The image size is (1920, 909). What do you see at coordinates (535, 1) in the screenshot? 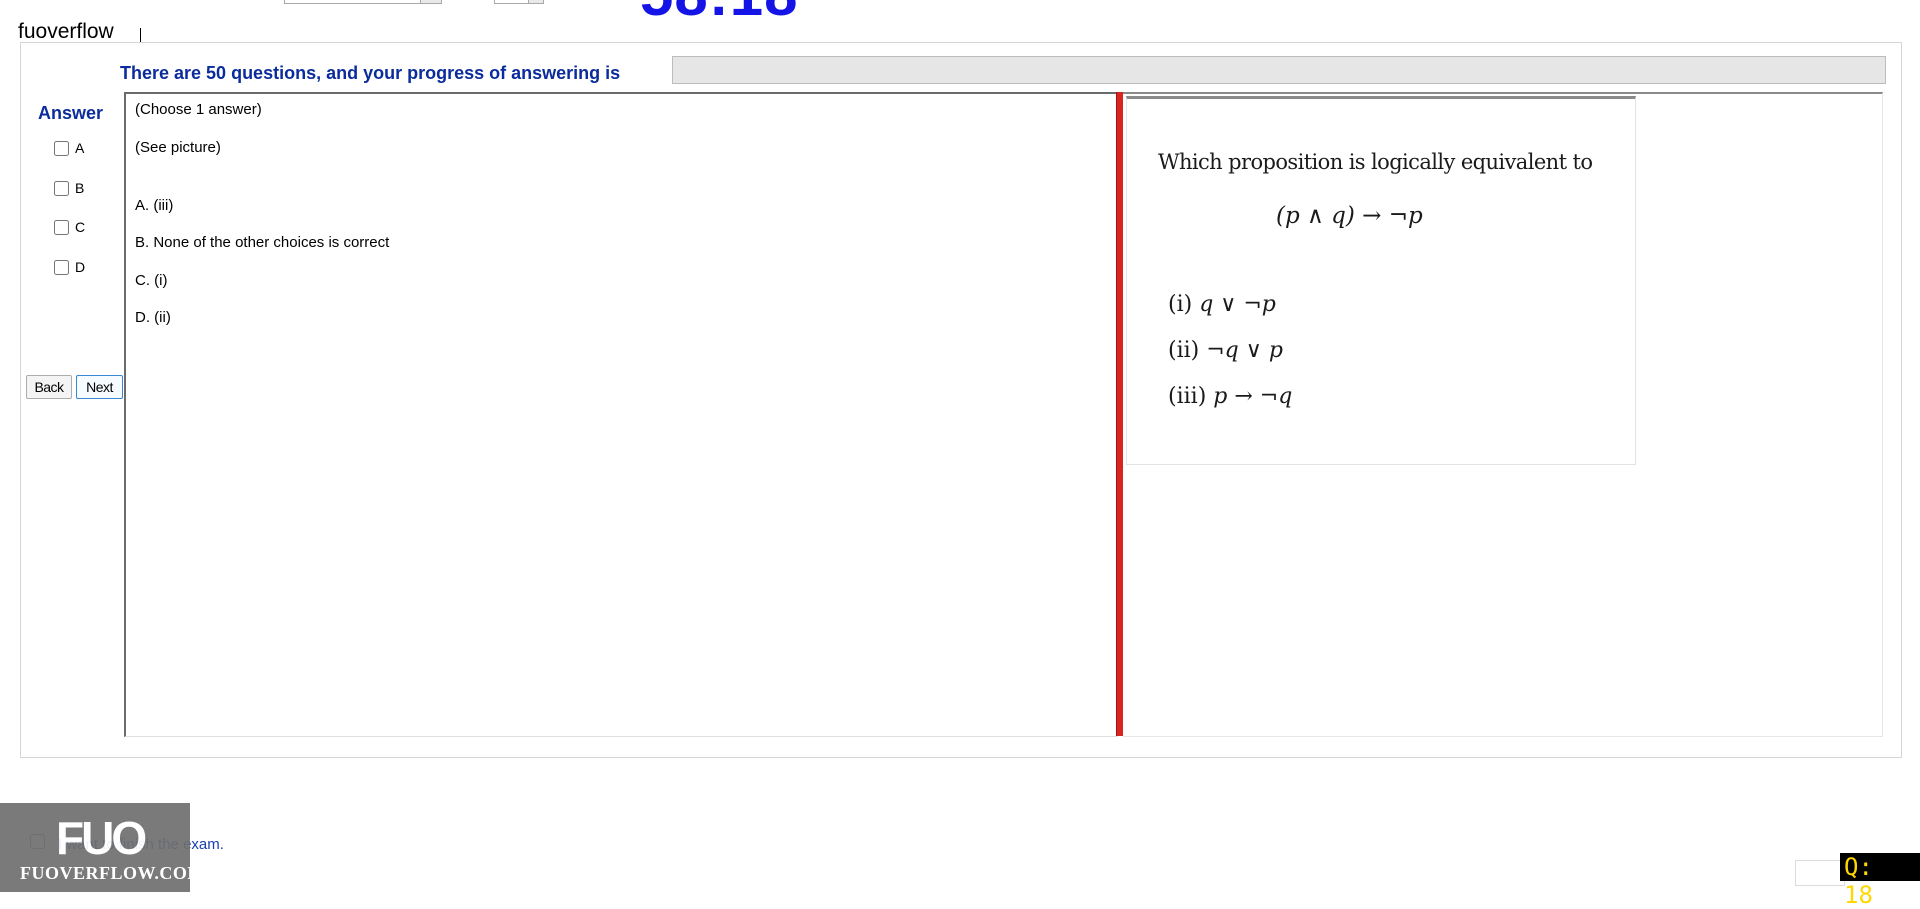
I see `spinner-button` at bounding box center [535, 1].